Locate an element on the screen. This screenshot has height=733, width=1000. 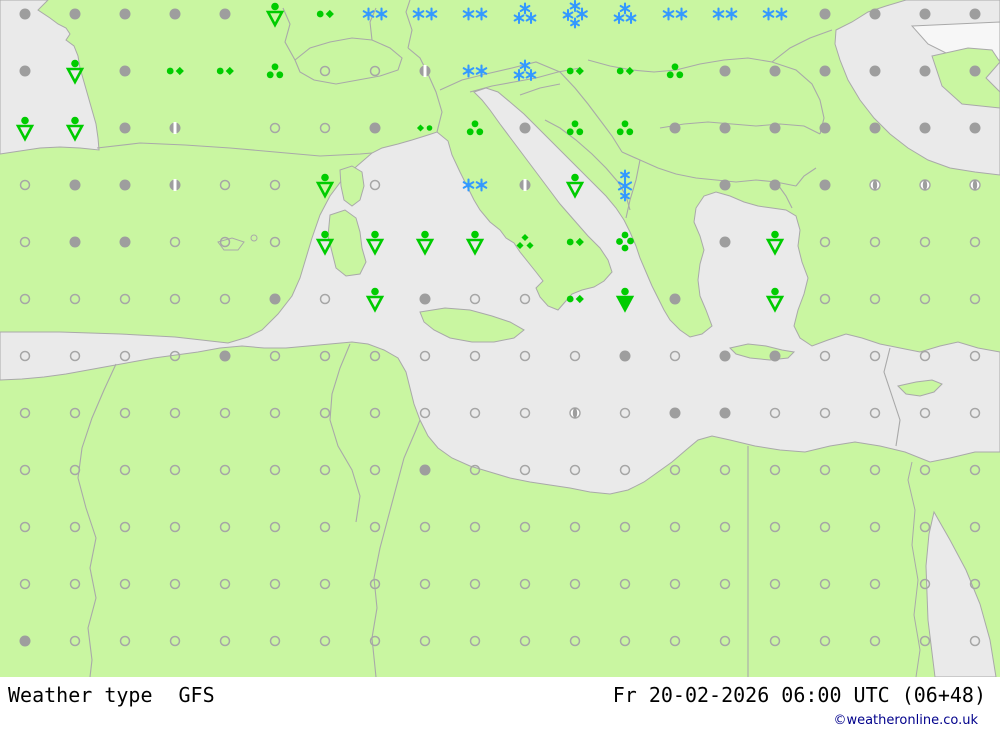
map-title: Weather type is located at coordinates (80, 695).